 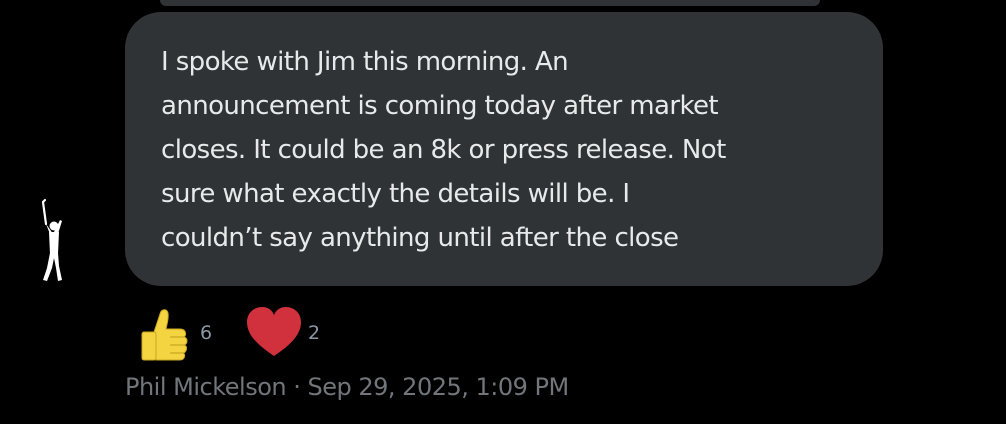 I want to click on previous-message-bubble-edge, so click(x=490, y=3).